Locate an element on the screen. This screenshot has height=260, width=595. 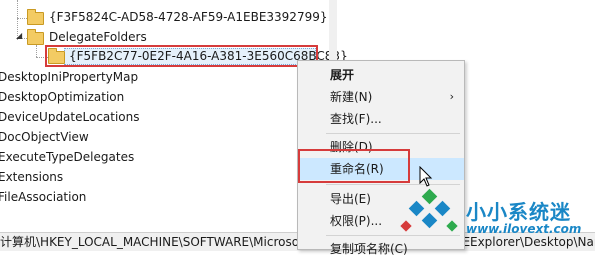
tree-node: ExecuteTypeDelegates is located at coordinates (67, 157).